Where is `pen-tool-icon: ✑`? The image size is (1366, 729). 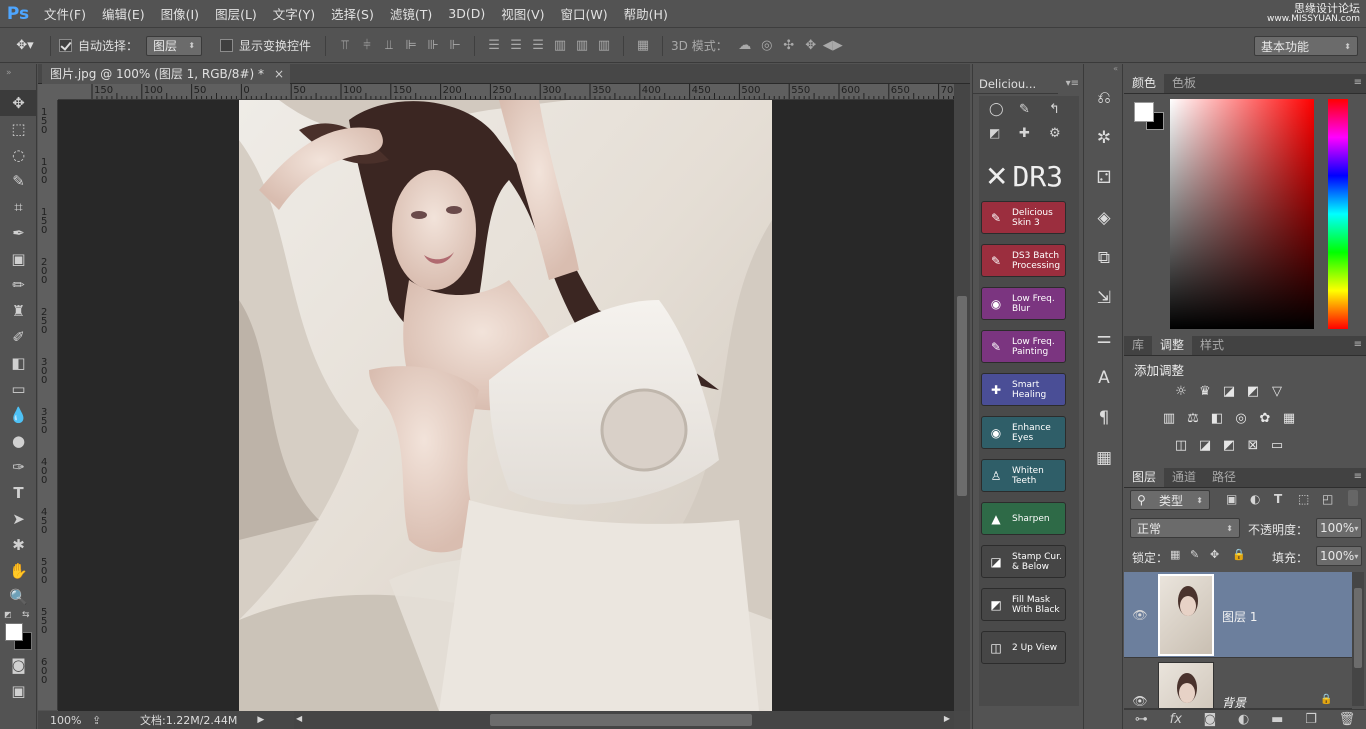 pen-tool-icon: ✑ is located at coordinates (18, 467).